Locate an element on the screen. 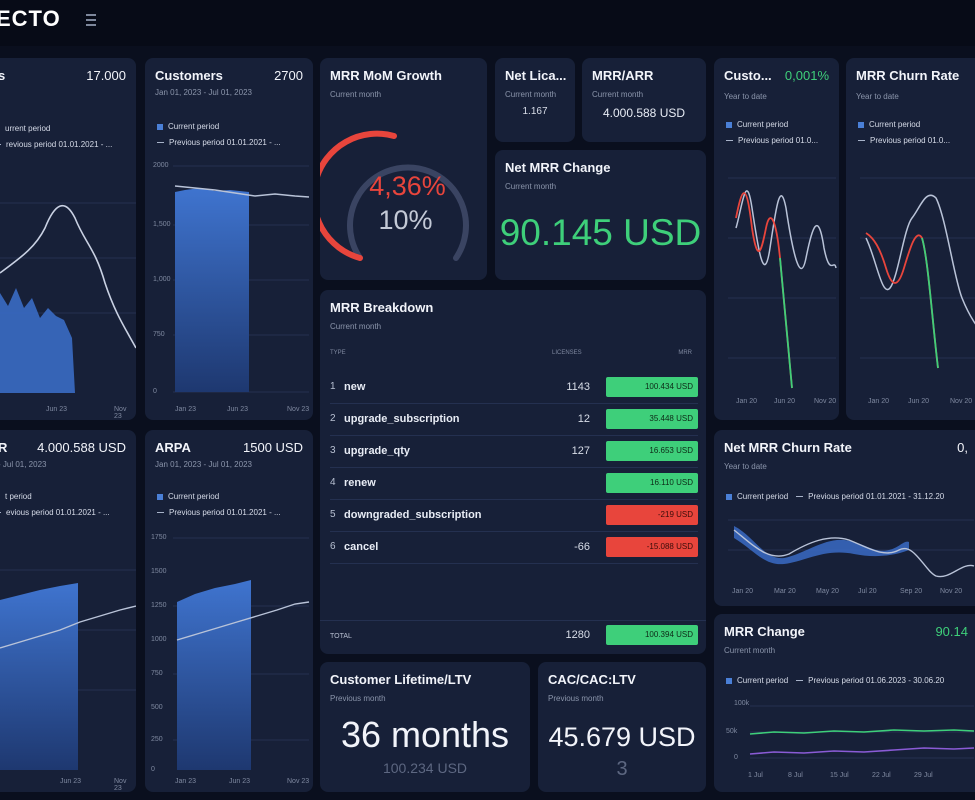 This screenshot has width=975, height=800. card-title: CAC/CAC:LTV is located at coordinates (592, 679).